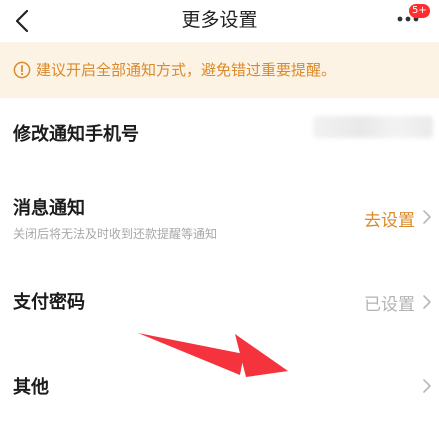  I want to click on row-value-payment-password: 已设置, so click(389, 305).